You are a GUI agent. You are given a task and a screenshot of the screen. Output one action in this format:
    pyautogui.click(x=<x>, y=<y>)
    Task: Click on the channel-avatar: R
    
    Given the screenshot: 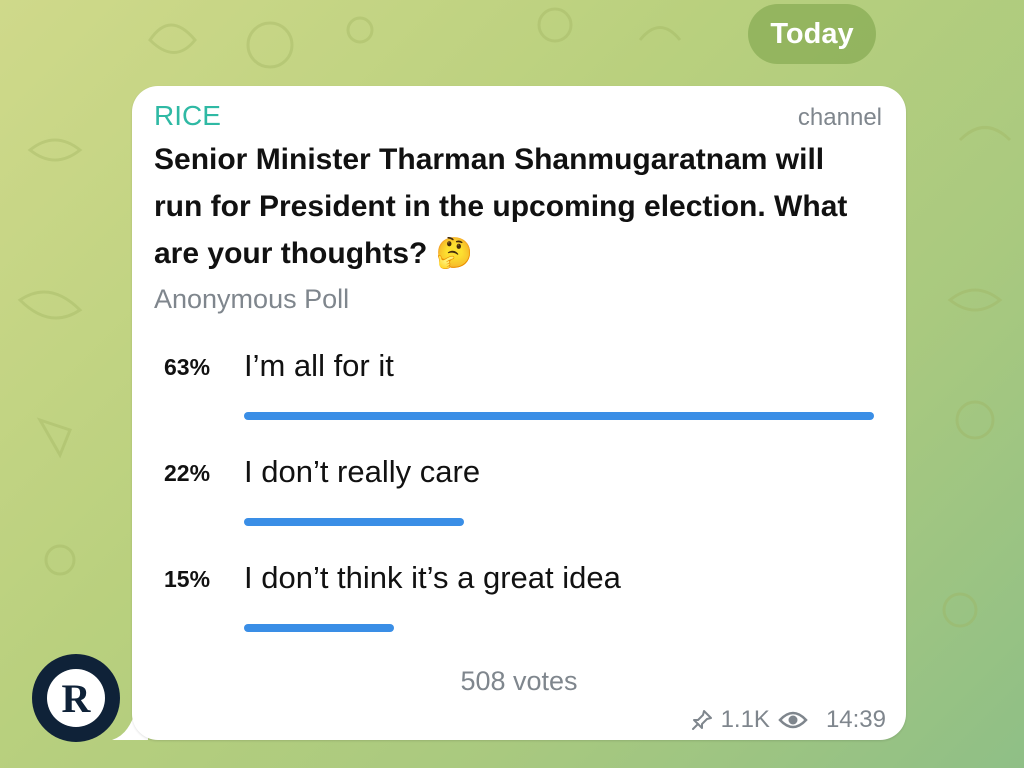 What is the action you would take?
    pyautogui.click(x=76, y=698)
    